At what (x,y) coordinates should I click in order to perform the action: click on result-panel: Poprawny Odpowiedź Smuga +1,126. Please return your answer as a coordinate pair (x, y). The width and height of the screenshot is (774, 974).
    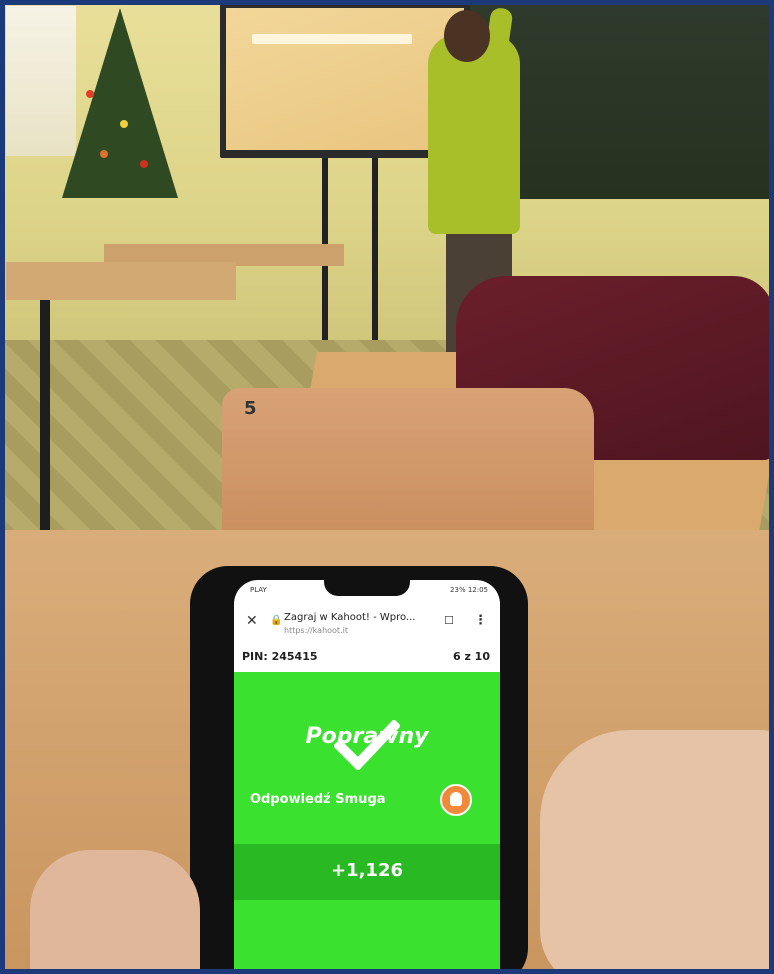
    Looking at the image, I should click on (367, 823).